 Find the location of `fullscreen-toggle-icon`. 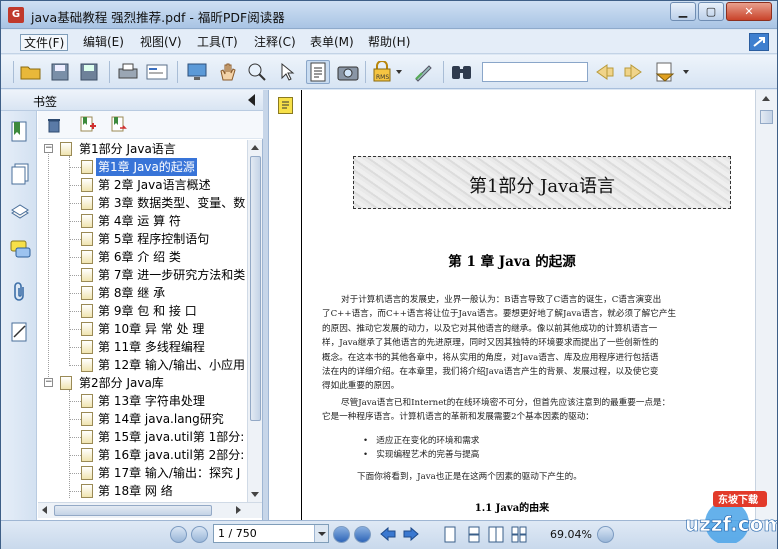

fullscreen-toggle-icon is located at coordinates (759, 42).